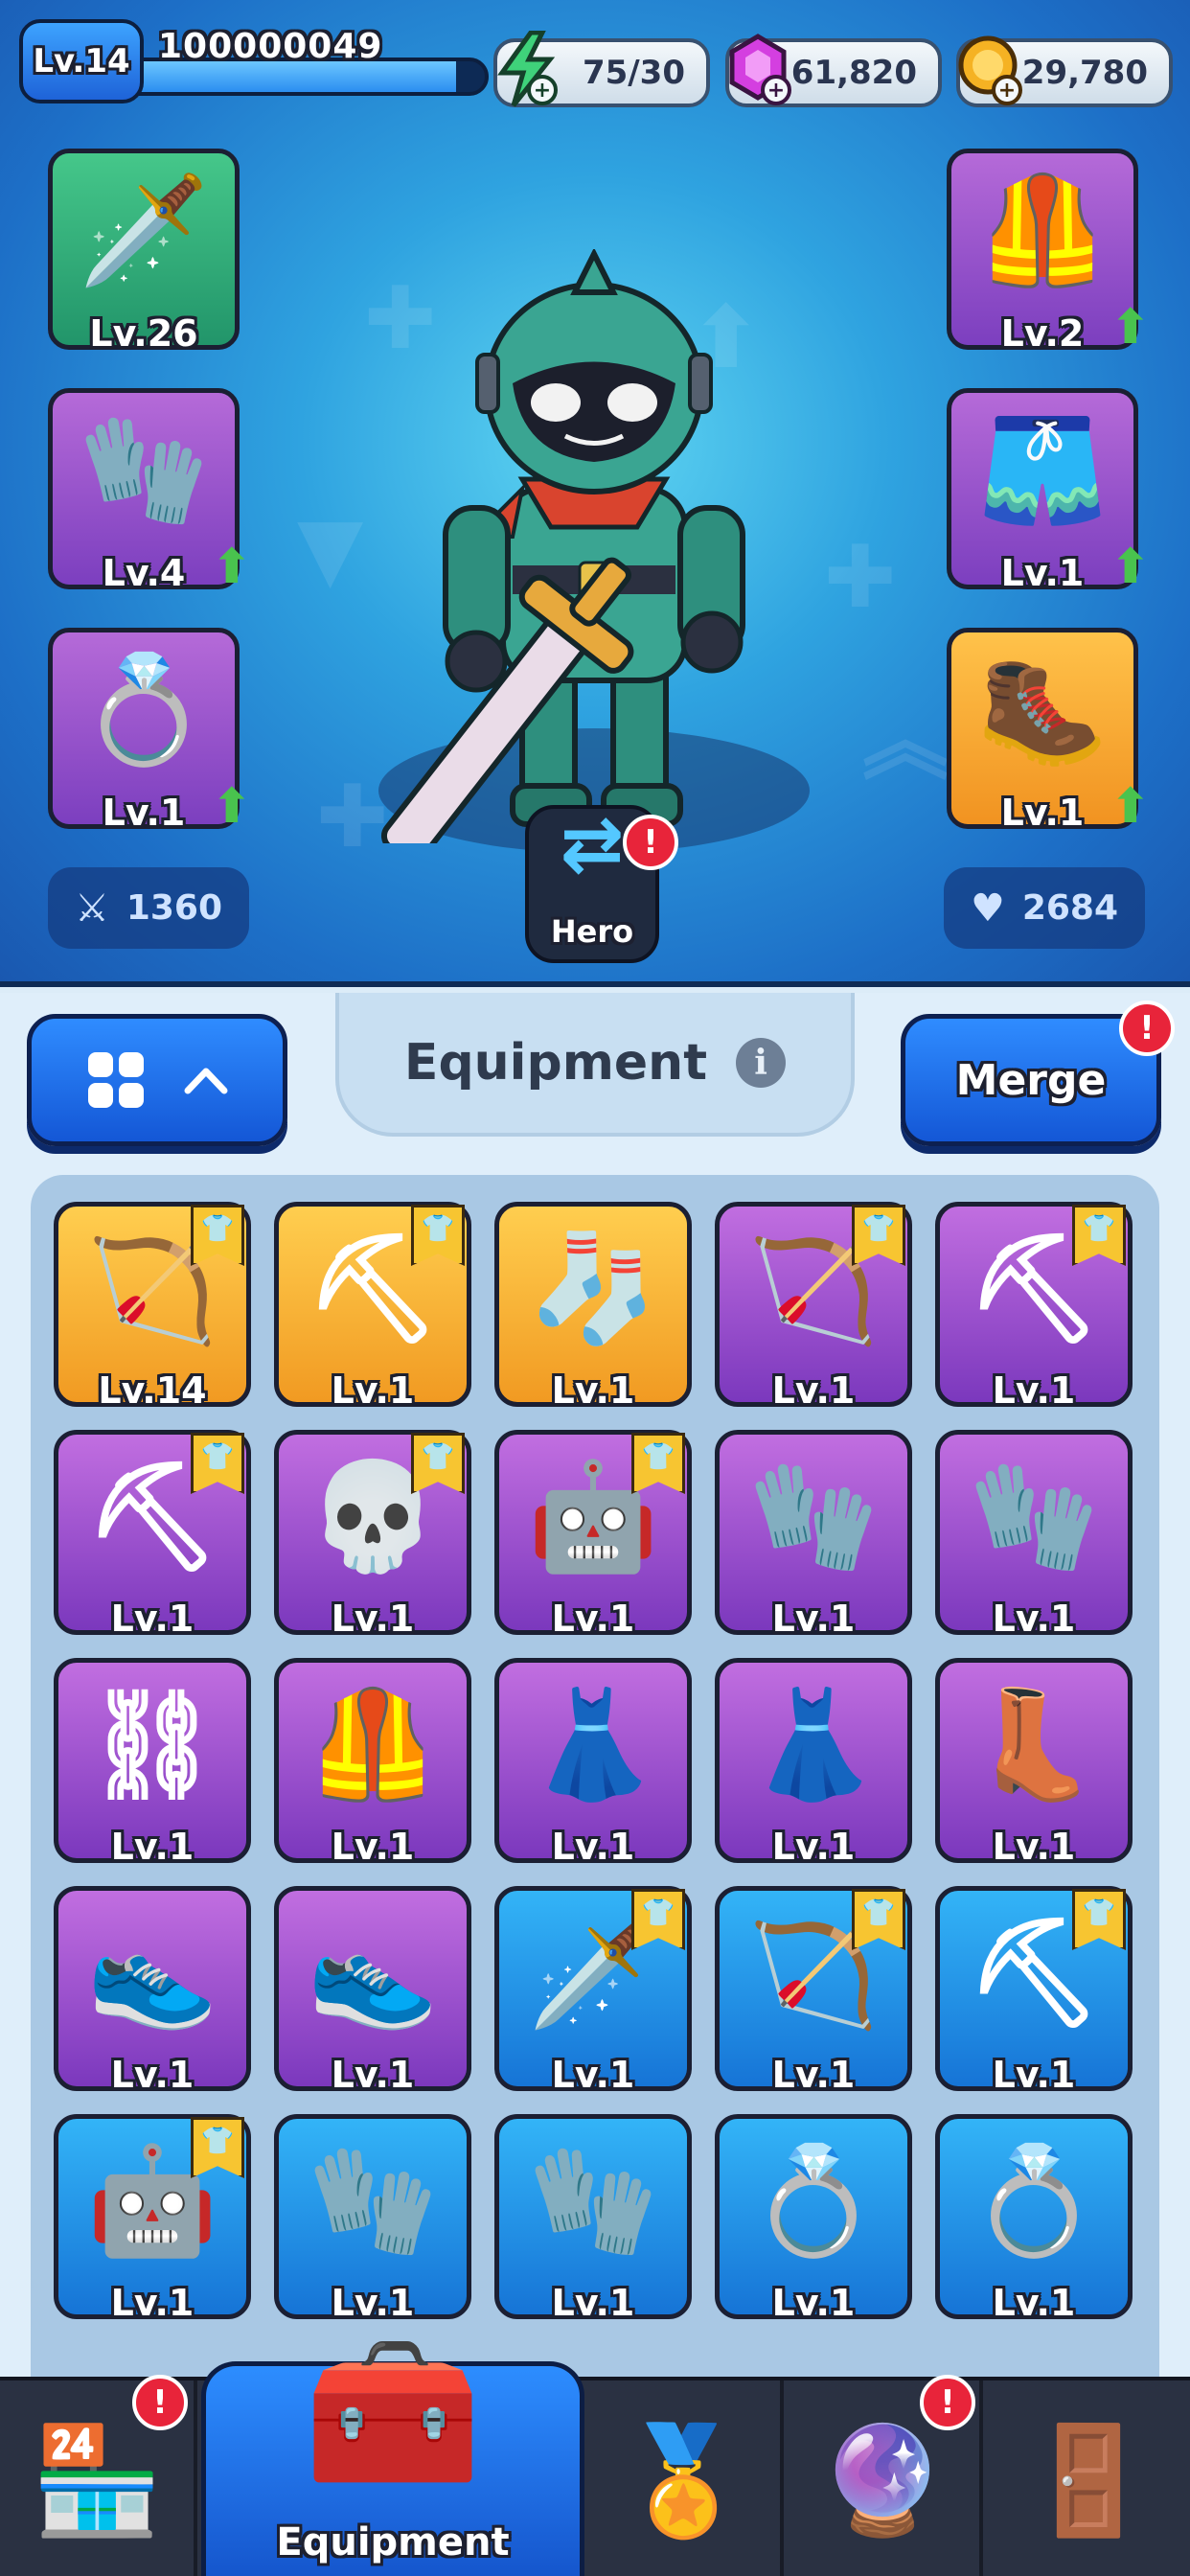 The image size is (1190, 2576). I want to click on health-value: 2684, so click(1070, 908).